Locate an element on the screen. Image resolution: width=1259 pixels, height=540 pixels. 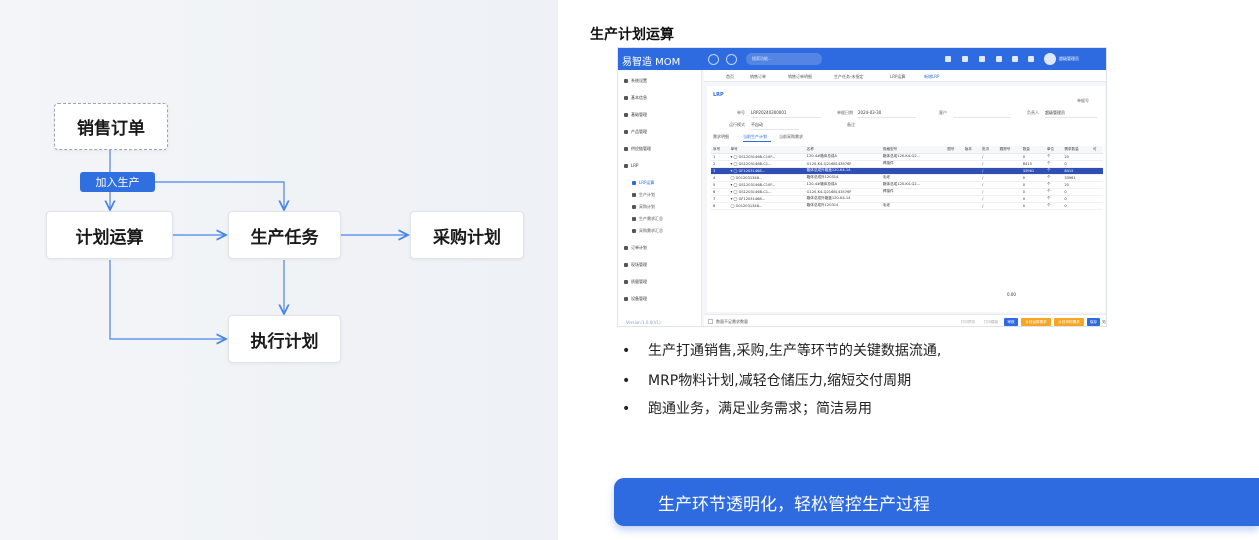
sidebar-item-supply: 供应链管理 is located at coordinates (637, 149).